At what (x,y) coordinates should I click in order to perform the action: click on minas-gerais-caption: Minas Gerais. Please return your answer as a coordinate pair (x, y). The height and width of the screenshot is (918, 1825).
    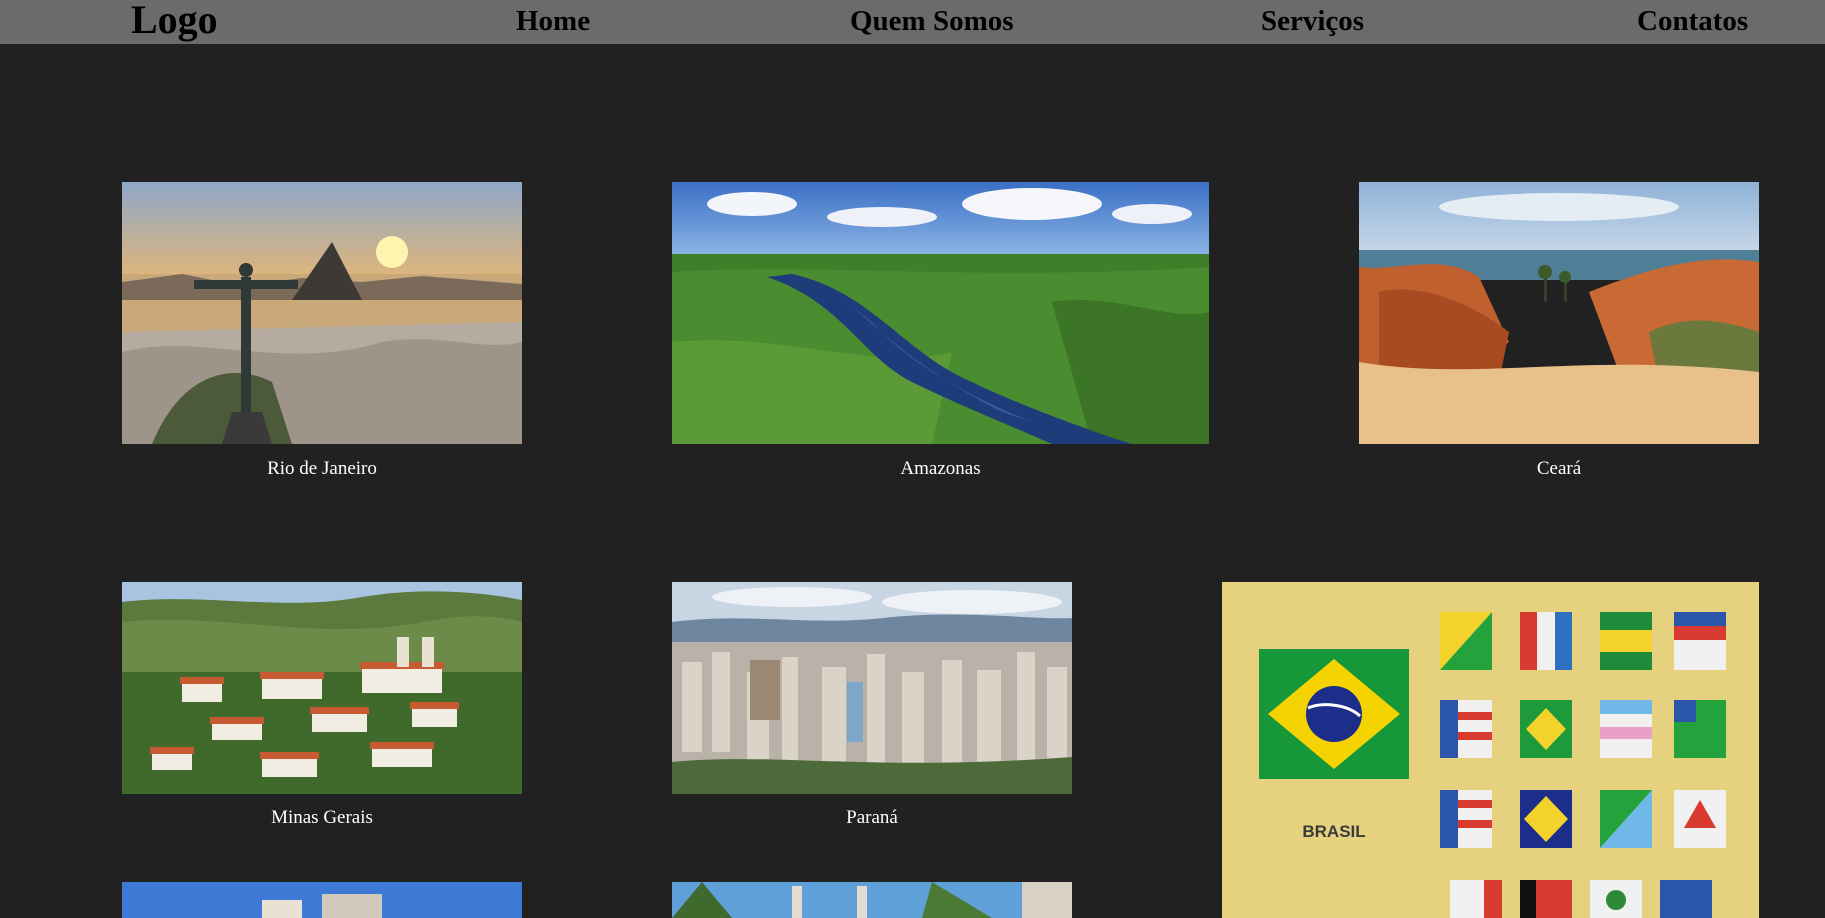
    Looking at the image, I should click on (322, 817).